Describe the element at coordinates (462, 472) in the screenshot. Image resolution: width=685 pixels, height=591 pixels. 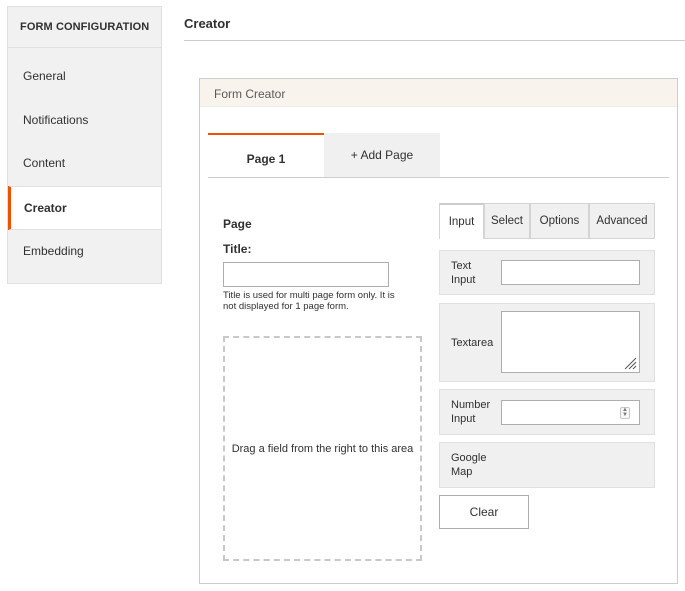
I see `google-map-label-line2: Map` at that location.